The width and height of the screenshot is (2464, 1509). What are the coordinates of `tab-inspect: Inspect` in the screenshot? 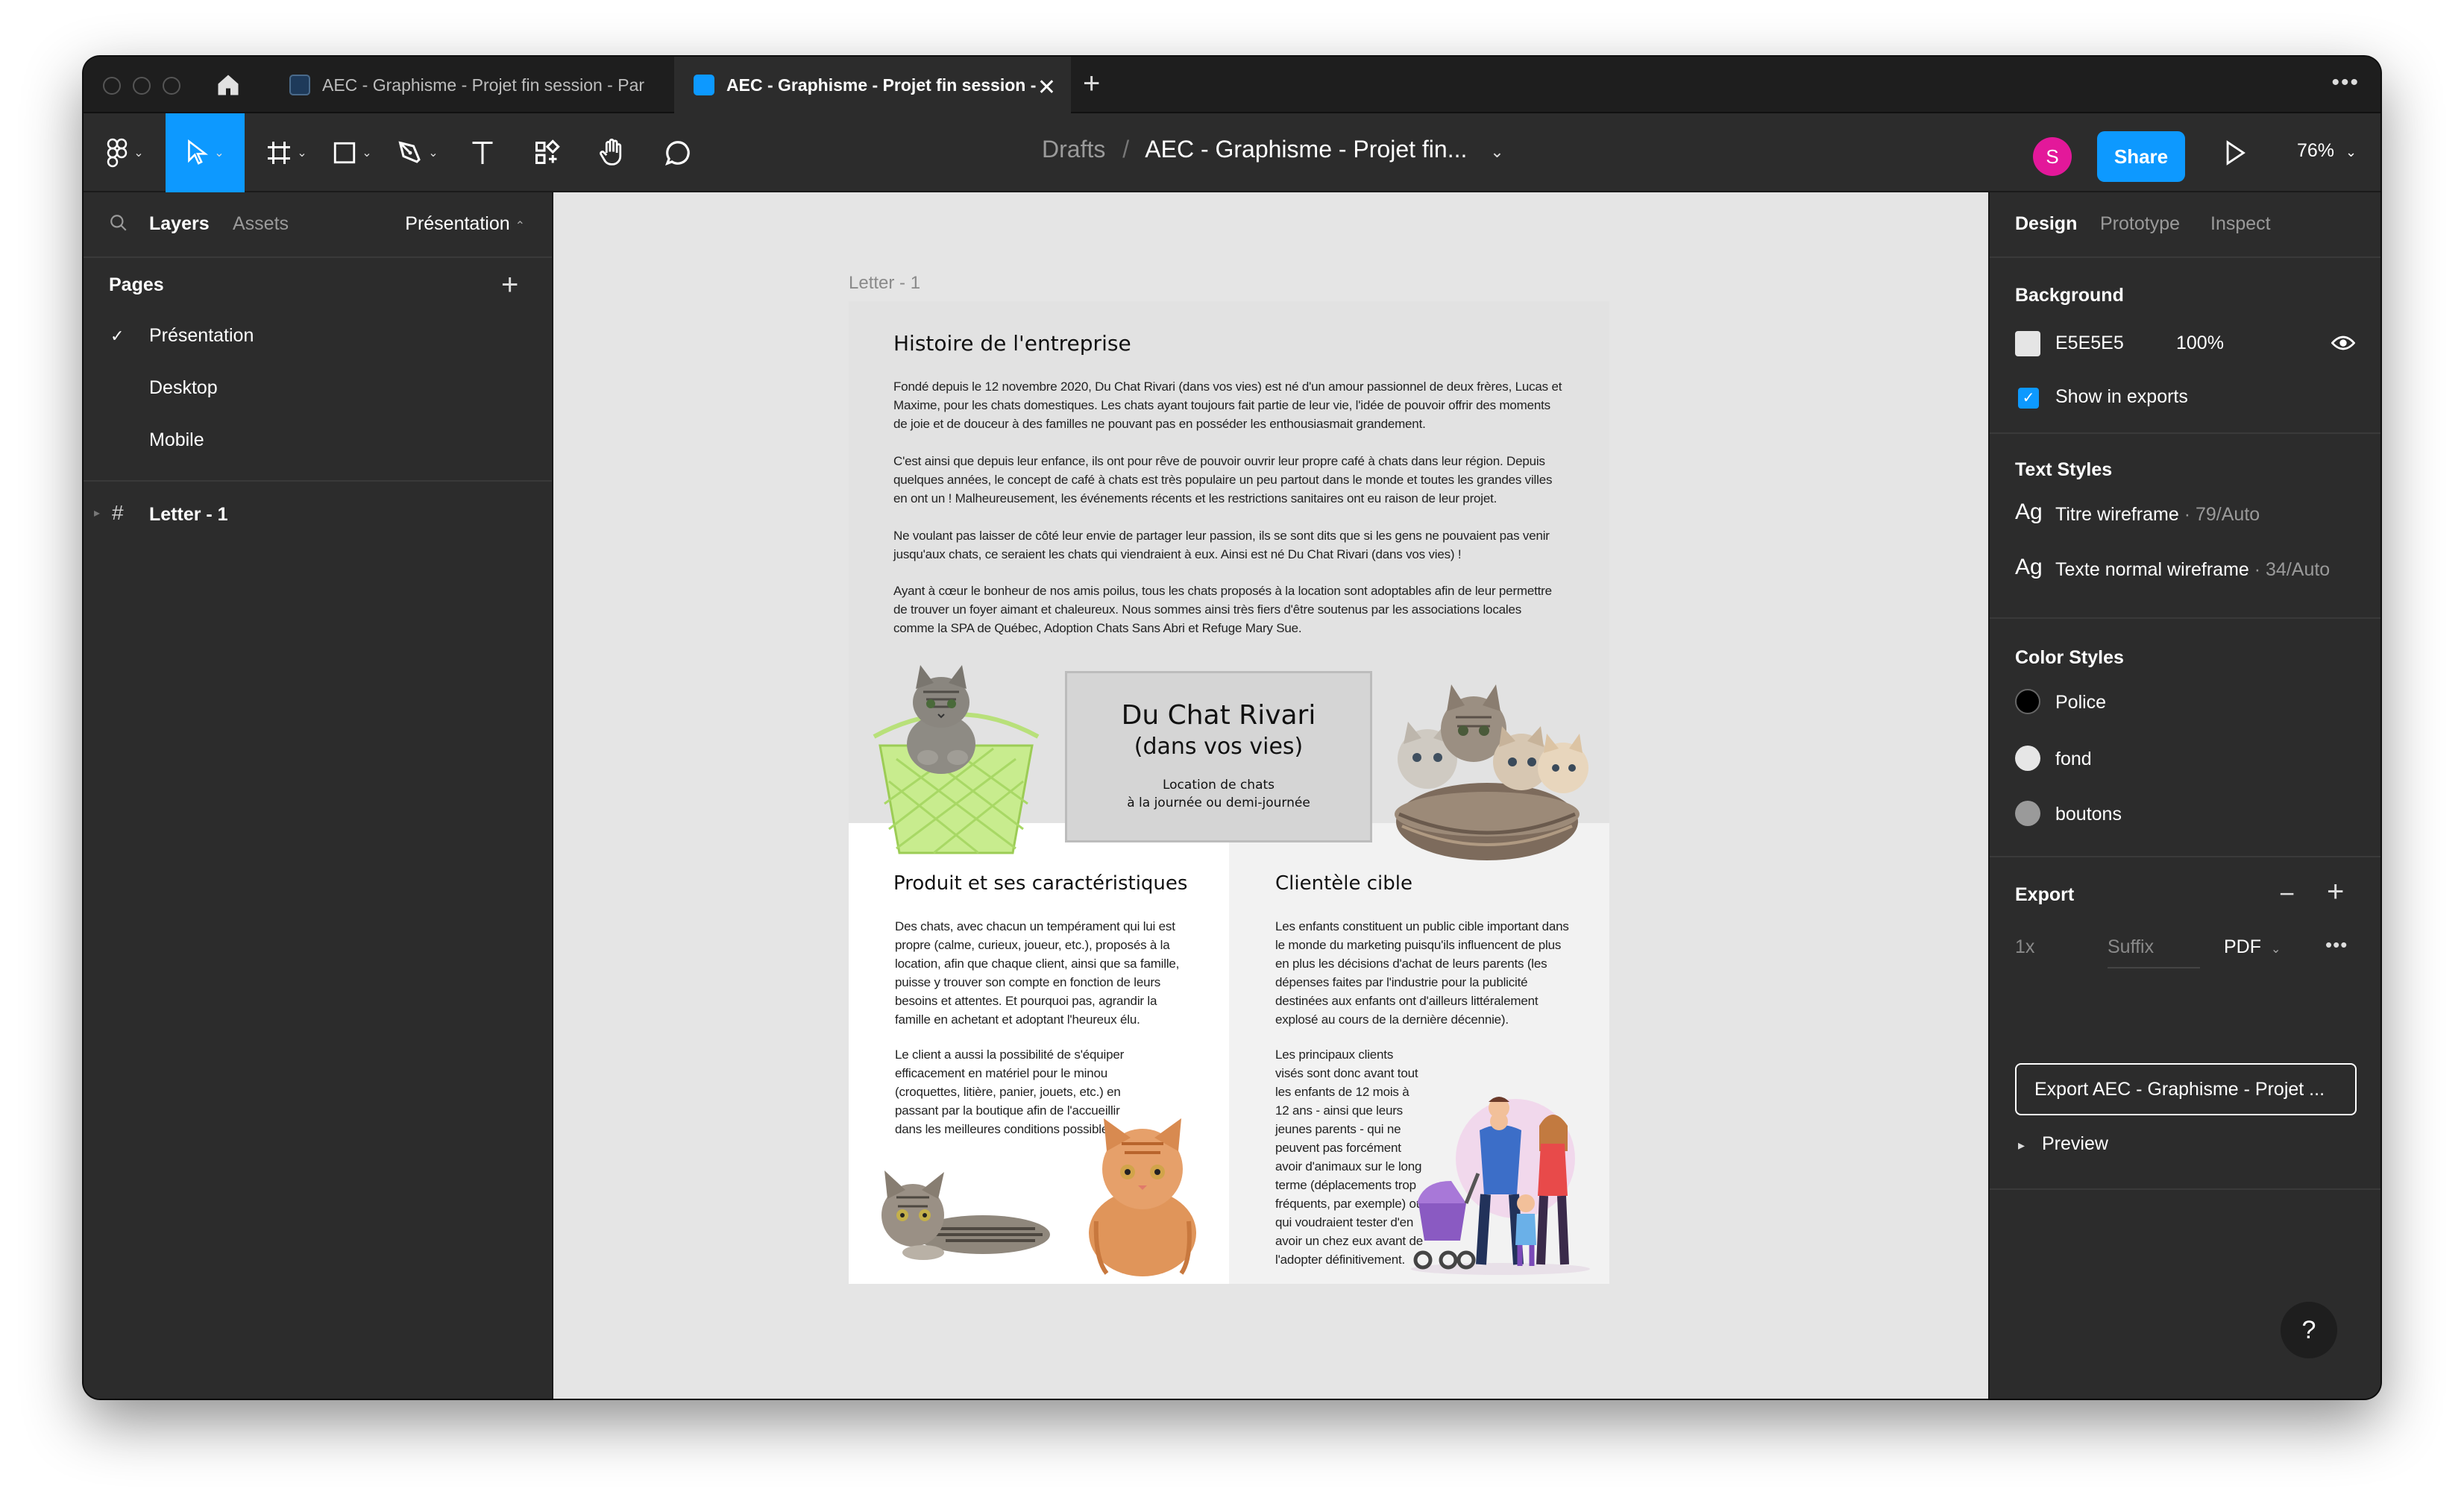 It's located at (2240, 224).